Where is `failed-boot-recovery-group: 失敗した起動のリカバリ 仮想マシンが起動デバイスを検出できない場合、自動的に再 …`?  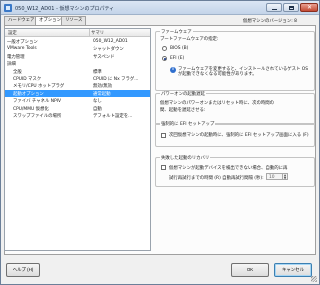 failed-boot-recovery-group: 失敗した起動のリカバリ 仮想マシンが起動デバイスを検出できない場合、自動的に再 … is located at coordinates (235, 171).